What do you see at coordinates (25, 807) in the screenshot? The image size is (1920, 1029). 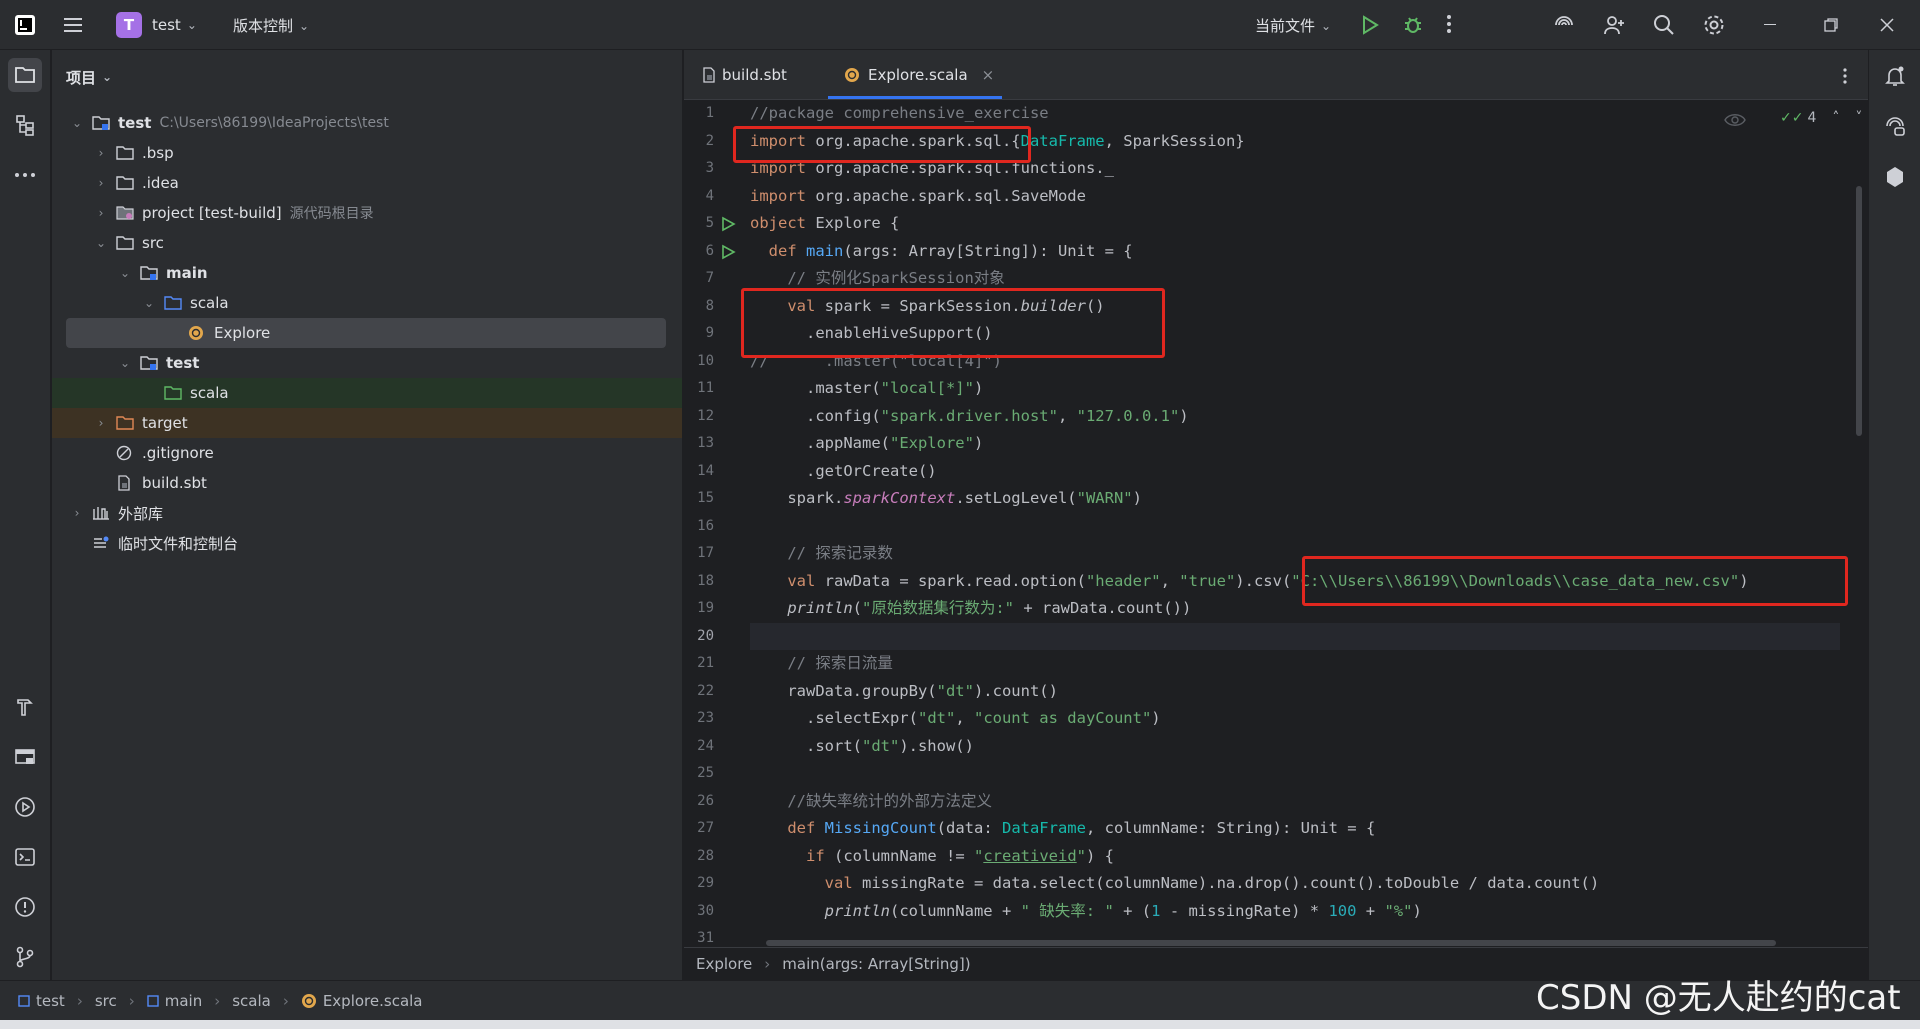 I see `run-tool-icon` at bounding box center [25, 807].